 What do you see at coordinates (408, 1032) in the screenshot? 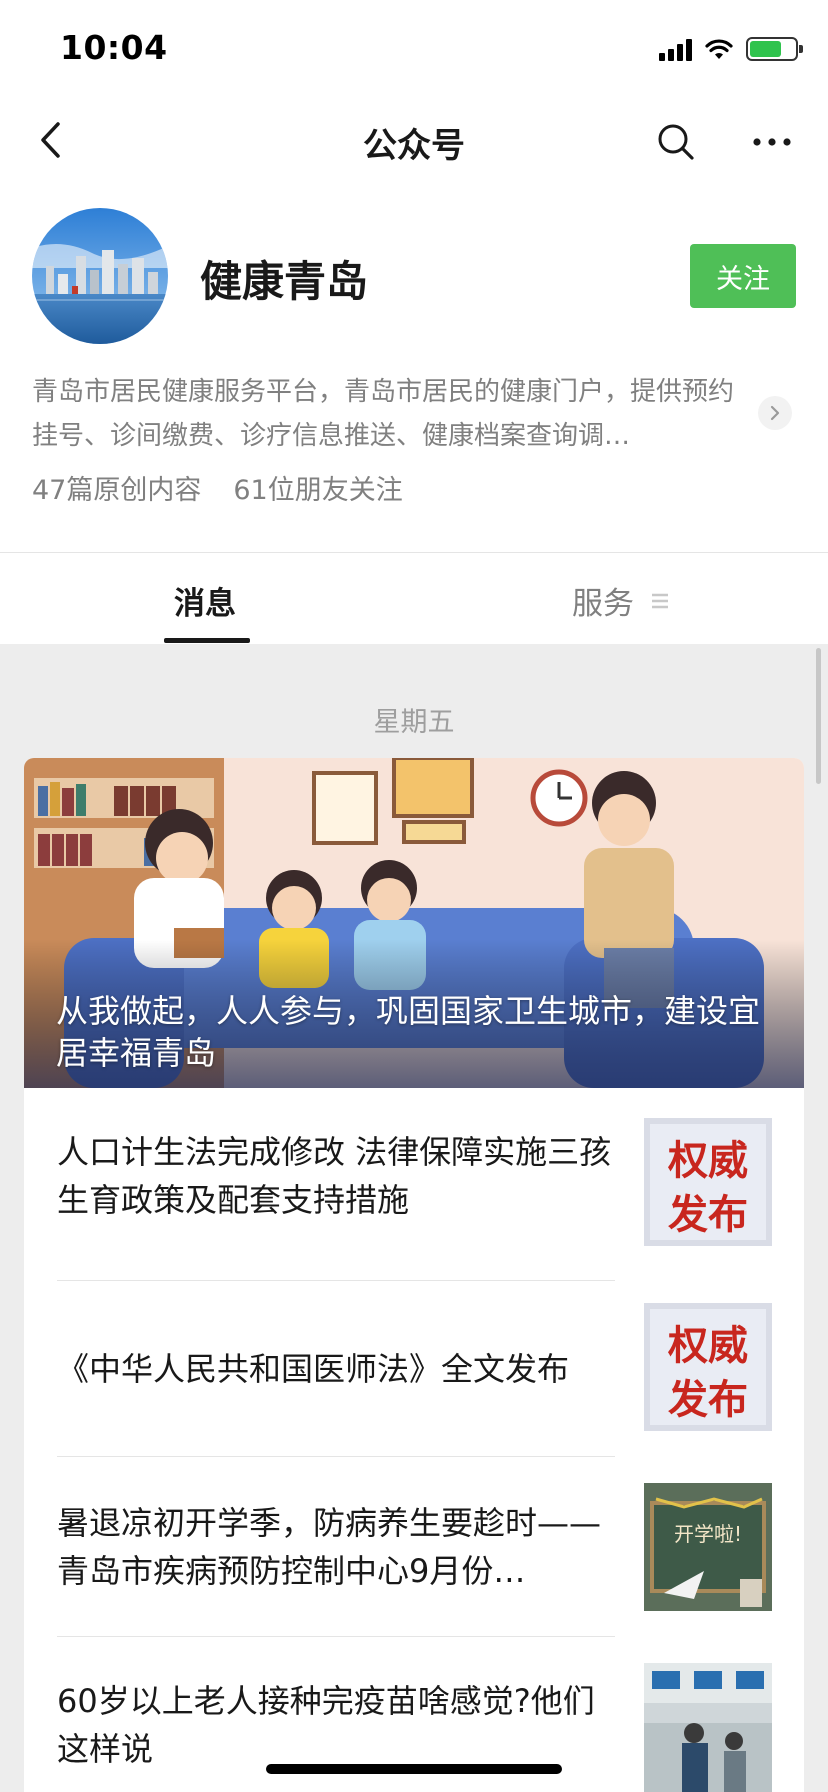
I see `hero-article-title: 从我做起，人人参与，巩固国家卫生城市，建设宜居幸福青岛` at bounding box center [408, 1032].